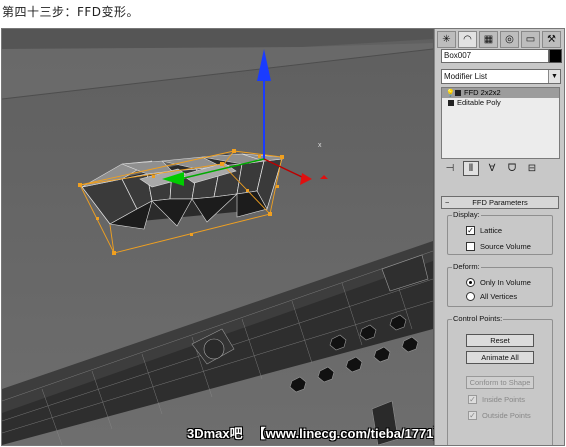  Describe the element at coordinates (471, 168) in the screenshot. I see `show-end-result-icon: Ⅱ` at that location.